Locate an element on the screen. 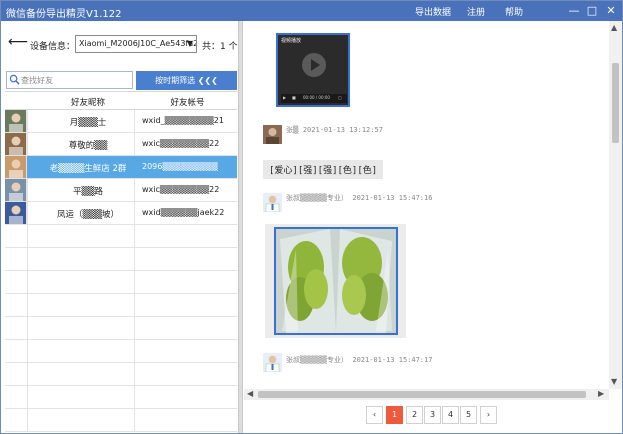  message-time: 2021-01-13 13:12:57 is located at coordinates (342, 130).